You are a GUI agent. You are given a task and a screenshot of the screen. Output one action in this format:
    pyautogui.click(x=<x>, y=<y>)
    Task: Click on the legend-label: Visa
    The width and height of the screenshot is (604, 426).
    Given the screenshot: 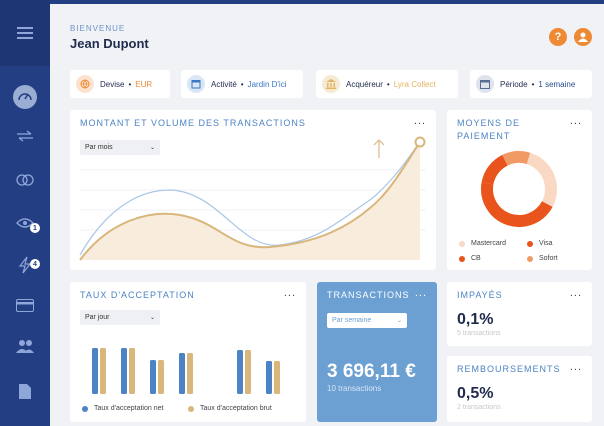 What is the action you would take?
    pyautogui.click(x=546, y=243)
    